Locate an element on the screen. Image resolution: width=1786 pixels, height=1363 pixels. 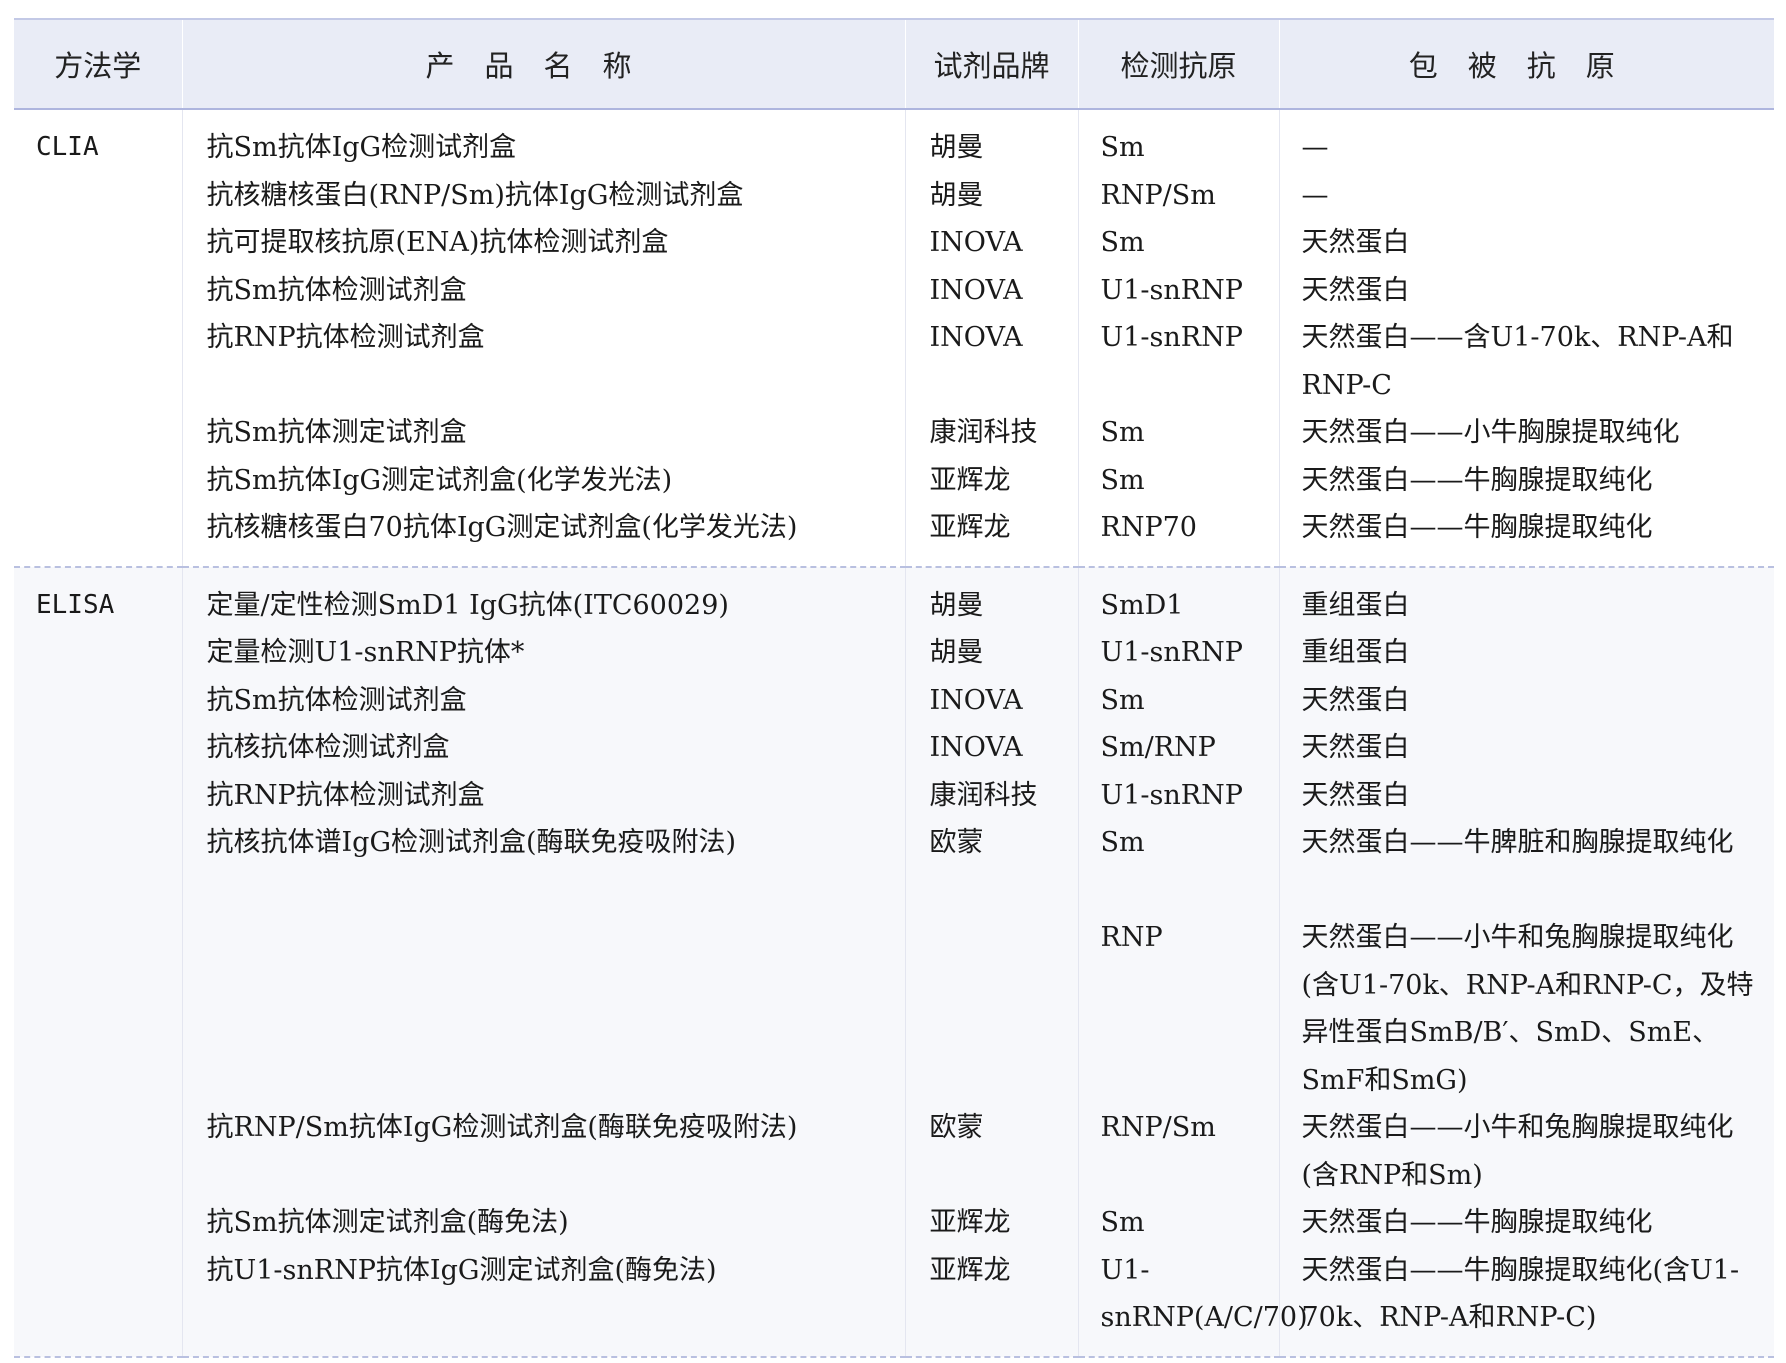
coating-value: 天然蛋白——小牛和兔胸腺提取纯化(含RNP和Sm) is located at coordinates (1517, 1151).